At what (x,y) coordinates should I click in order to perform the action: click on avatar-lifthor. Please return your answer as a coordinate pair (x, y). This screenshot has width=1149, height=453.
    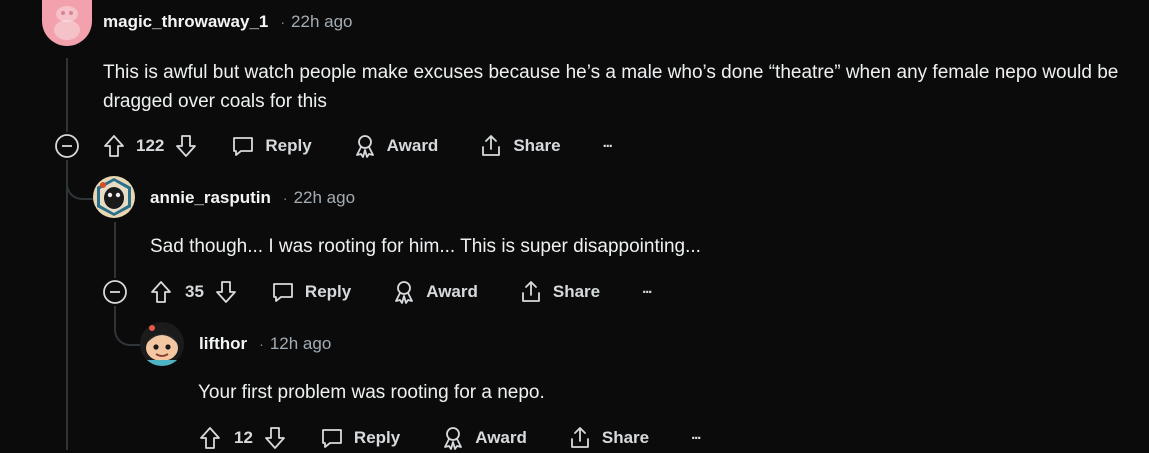
    Looking at the image, I should click on (162, 344).